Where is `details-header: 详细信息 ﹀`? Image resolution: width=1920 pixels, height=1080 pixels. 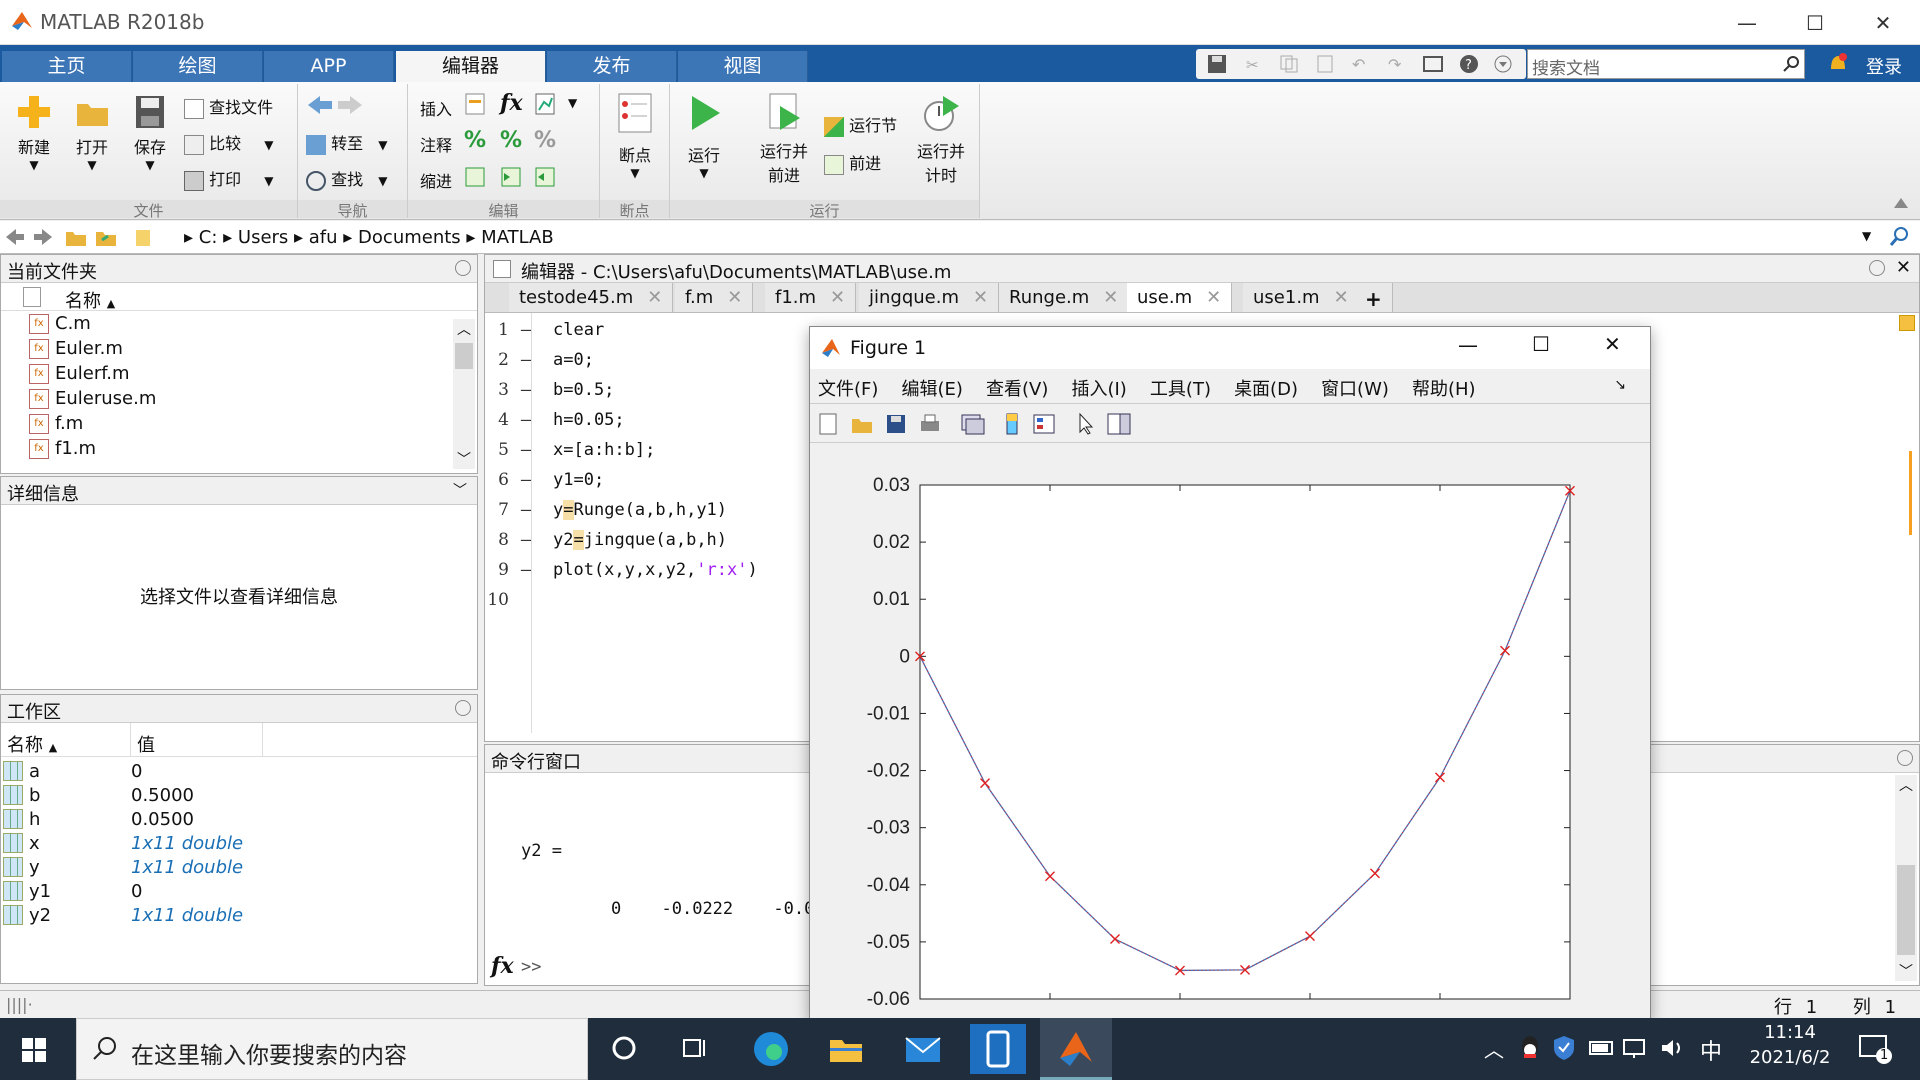 details-header: 详细信息 ﹀ is located at coordinates (239, 491).